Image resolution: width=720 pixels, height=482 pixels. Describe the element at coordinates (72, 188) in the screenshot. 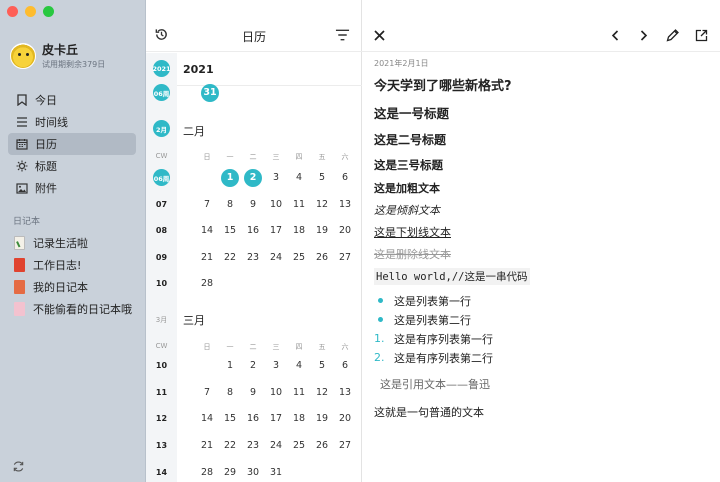

I see `sidebar-item-attachments: 附件` at that location.